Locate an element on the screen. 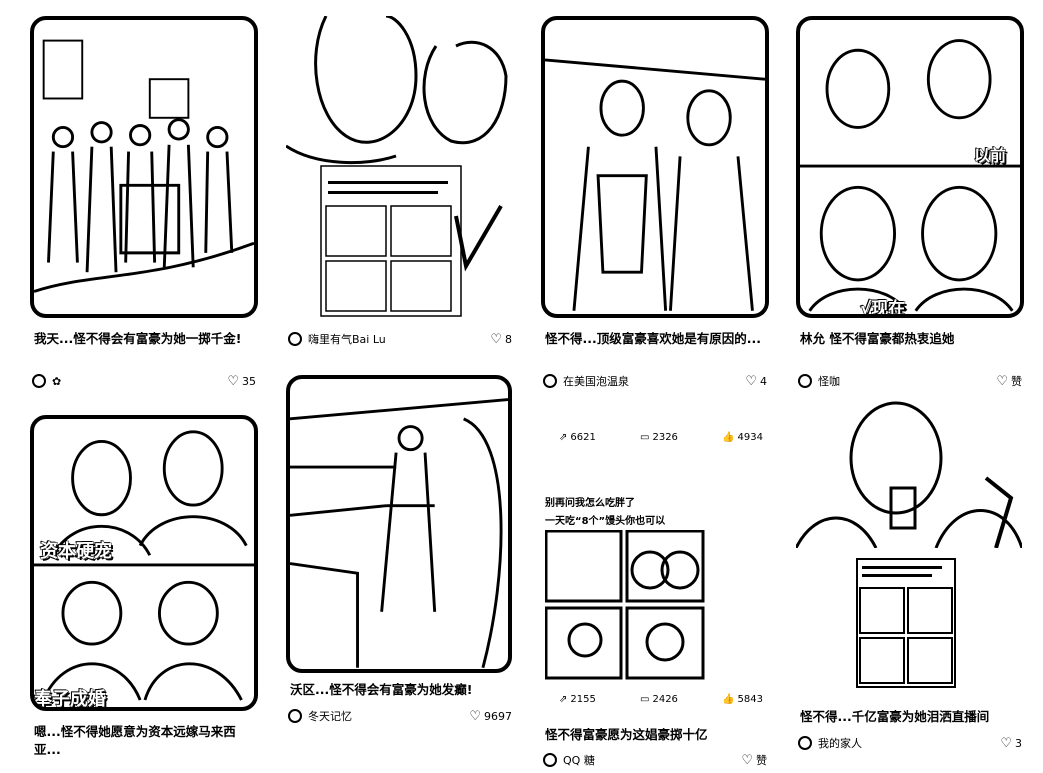 The image size is (1043, 773). like-button: ♡ 8 is located at coordinates (501, 339).